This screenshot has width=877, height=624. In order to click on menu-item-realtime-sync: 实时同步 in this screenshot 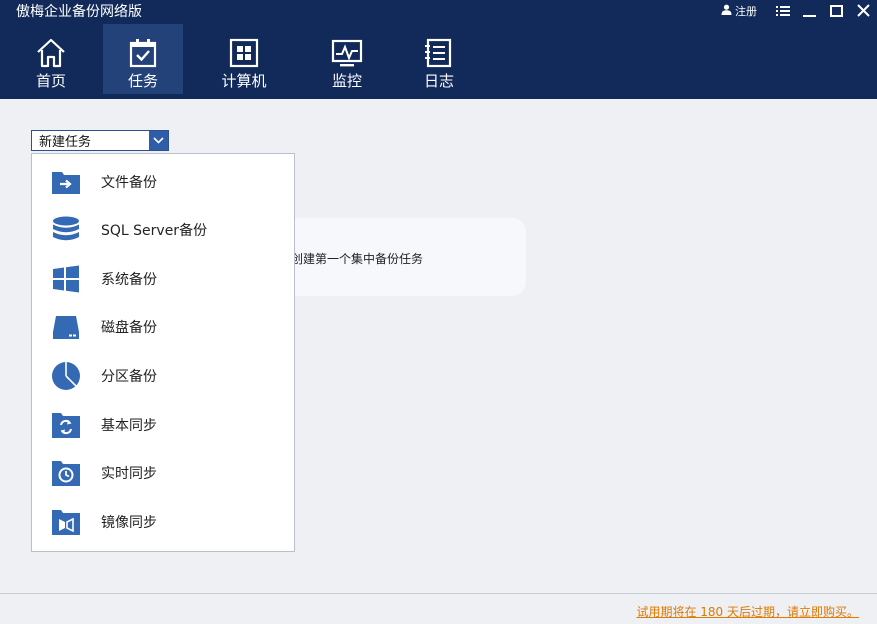, I will do `click(163, 473)`.